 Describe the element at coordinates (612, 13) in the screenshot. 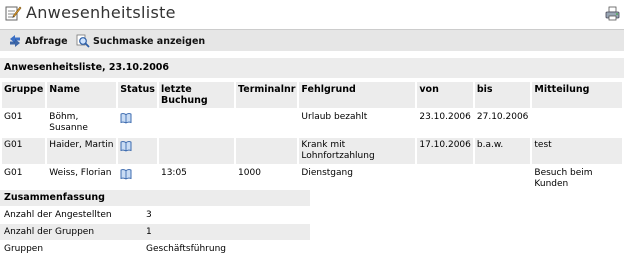

I see `printer-icon` at that location.